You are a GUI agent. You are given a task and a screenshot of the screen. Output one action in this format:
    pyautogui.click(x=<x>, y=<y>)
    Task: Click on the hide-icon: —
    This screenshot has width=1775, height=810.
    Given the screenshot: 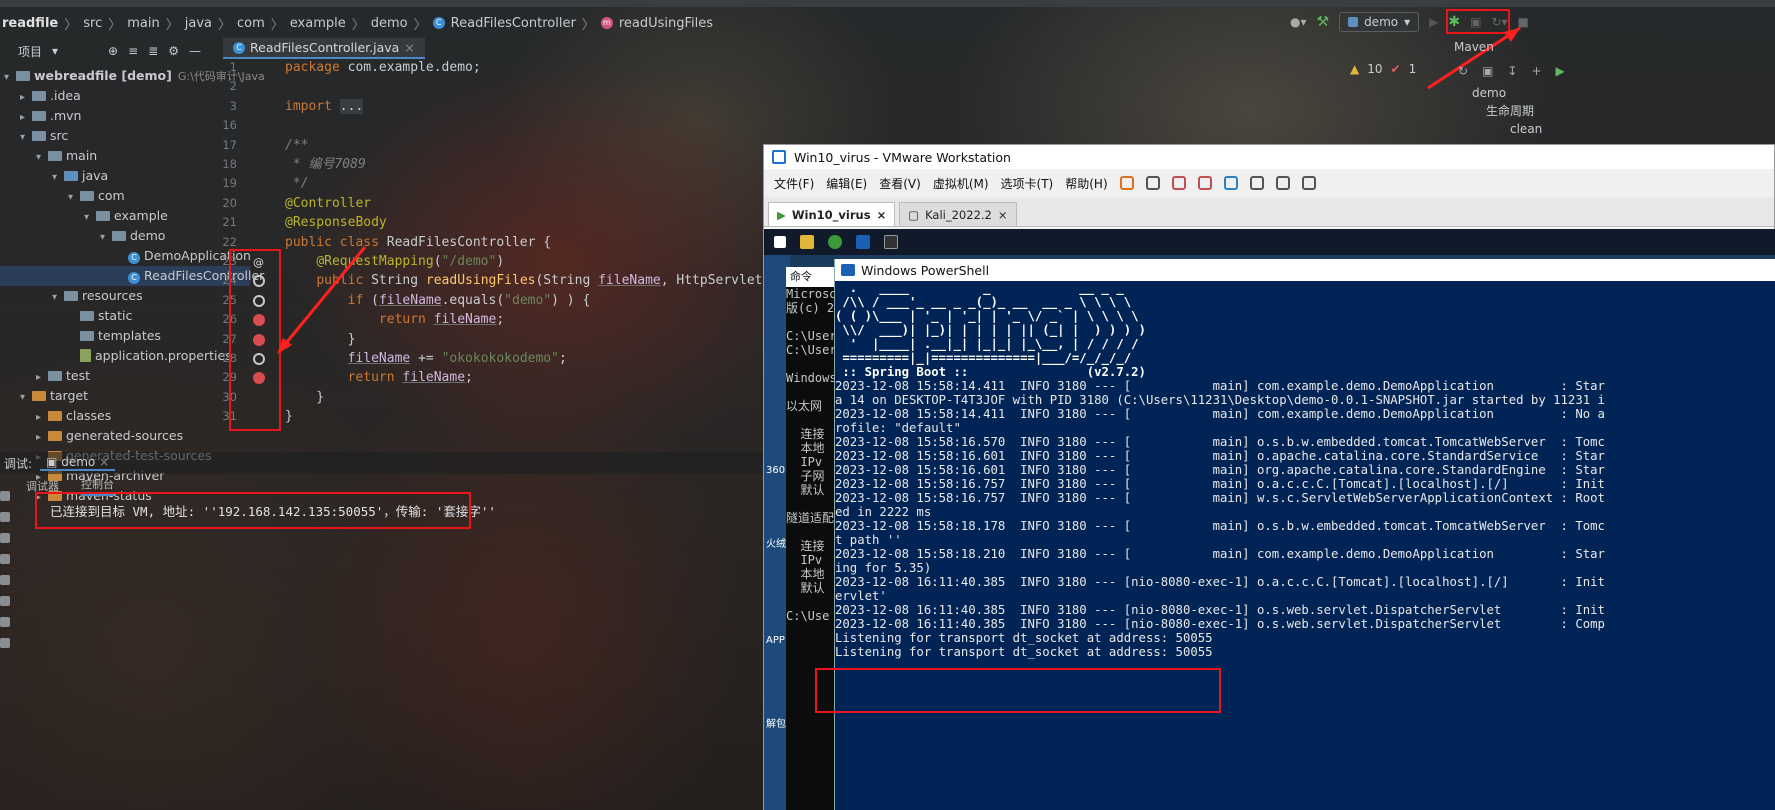 What is the action you would take?
    pyautogui.click(x=195, y=51)
    